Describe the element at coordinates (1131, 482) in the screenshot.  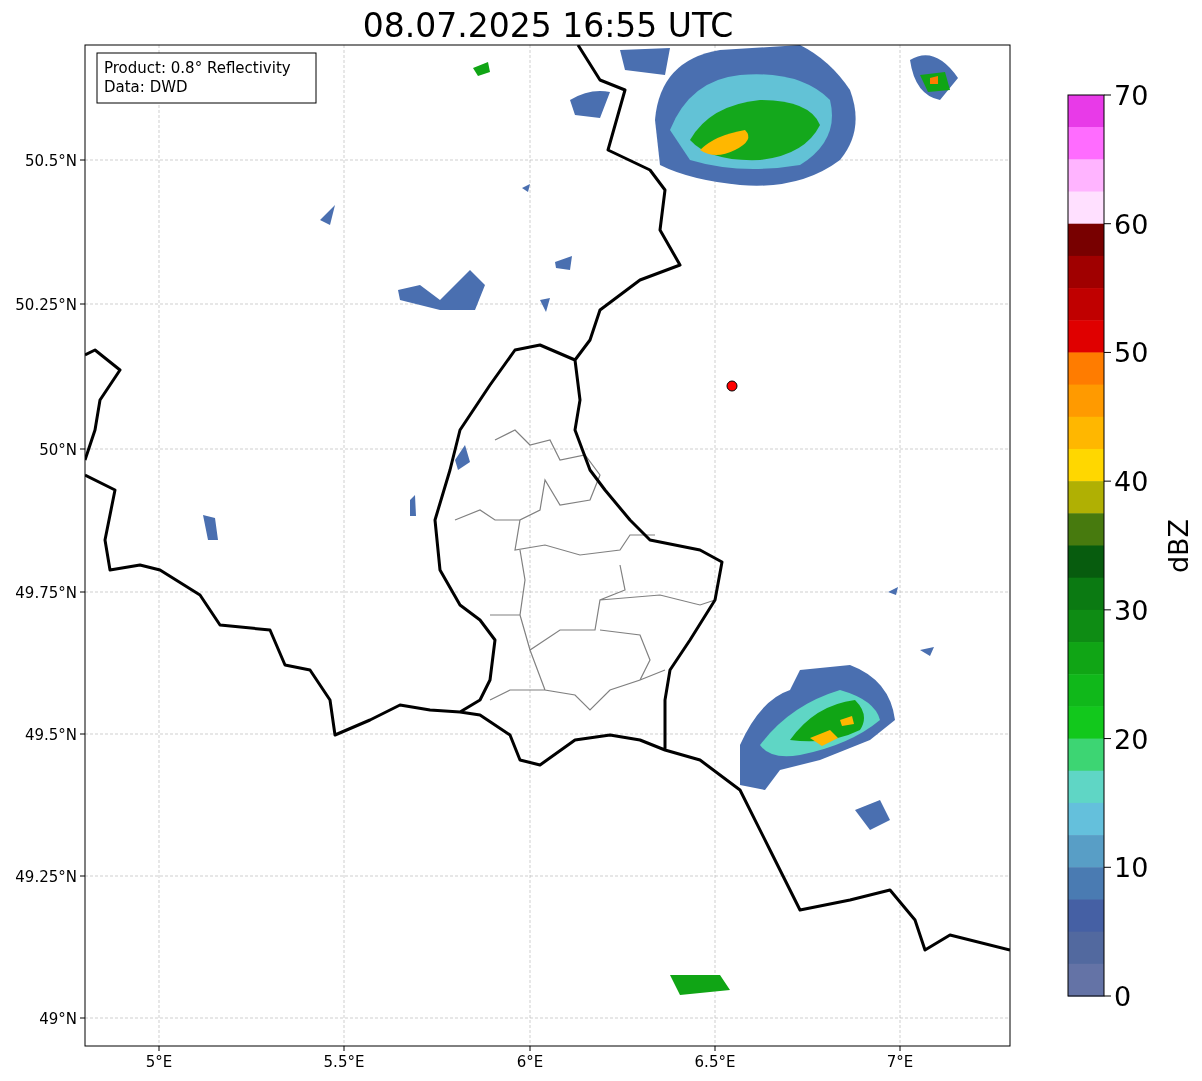
I see `colorbar-tick-label: 40` at that location.